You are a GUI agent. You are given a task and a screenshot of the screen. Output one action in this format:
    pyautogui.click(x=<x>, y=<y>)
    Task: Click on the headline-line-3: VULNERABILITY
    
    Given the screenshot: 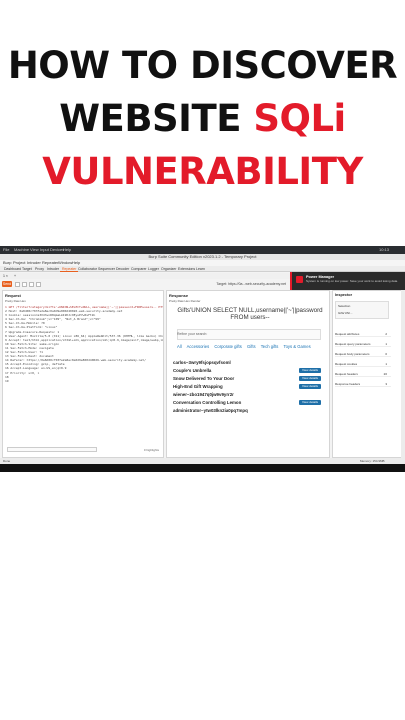 What is the action you would take?
    pyautogui.click(x=202, y=171)
    